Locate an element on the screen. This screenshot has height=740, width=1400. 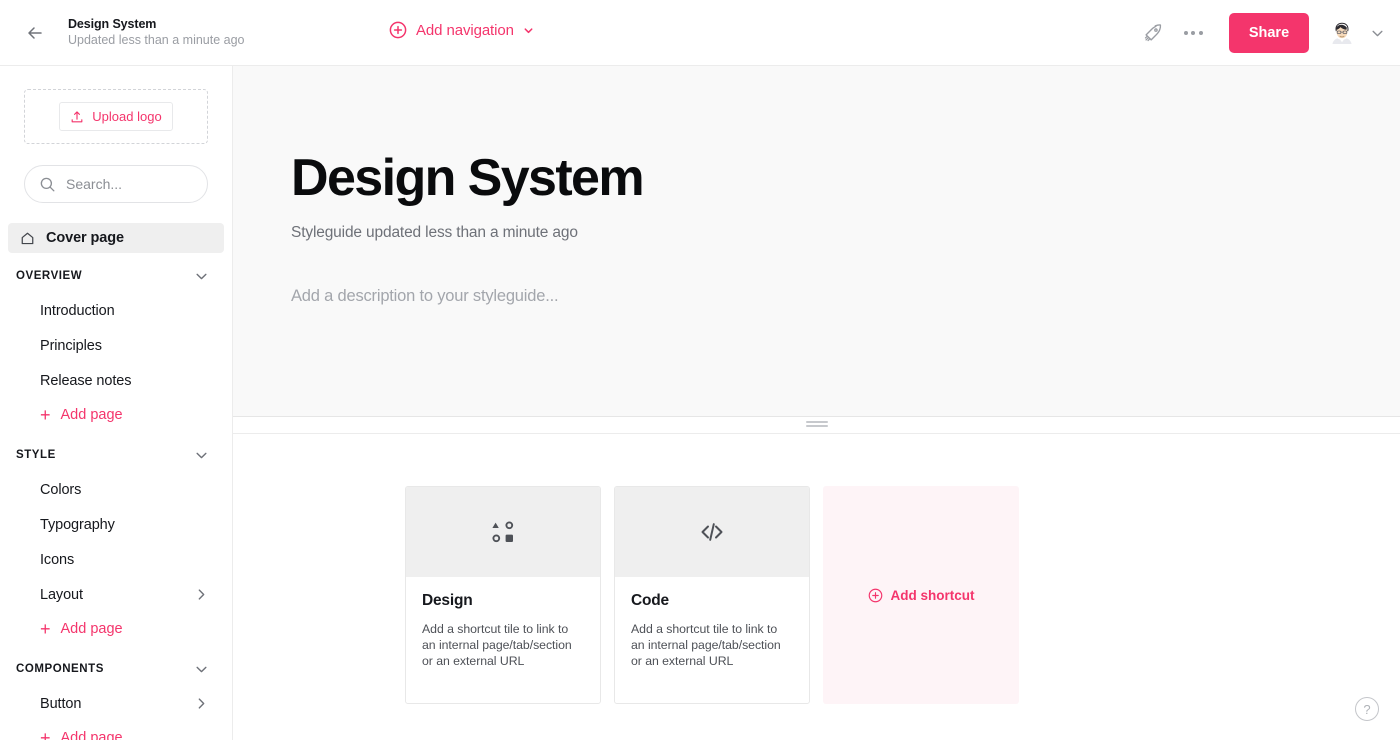
back-button is located at coordinates (35, 33).